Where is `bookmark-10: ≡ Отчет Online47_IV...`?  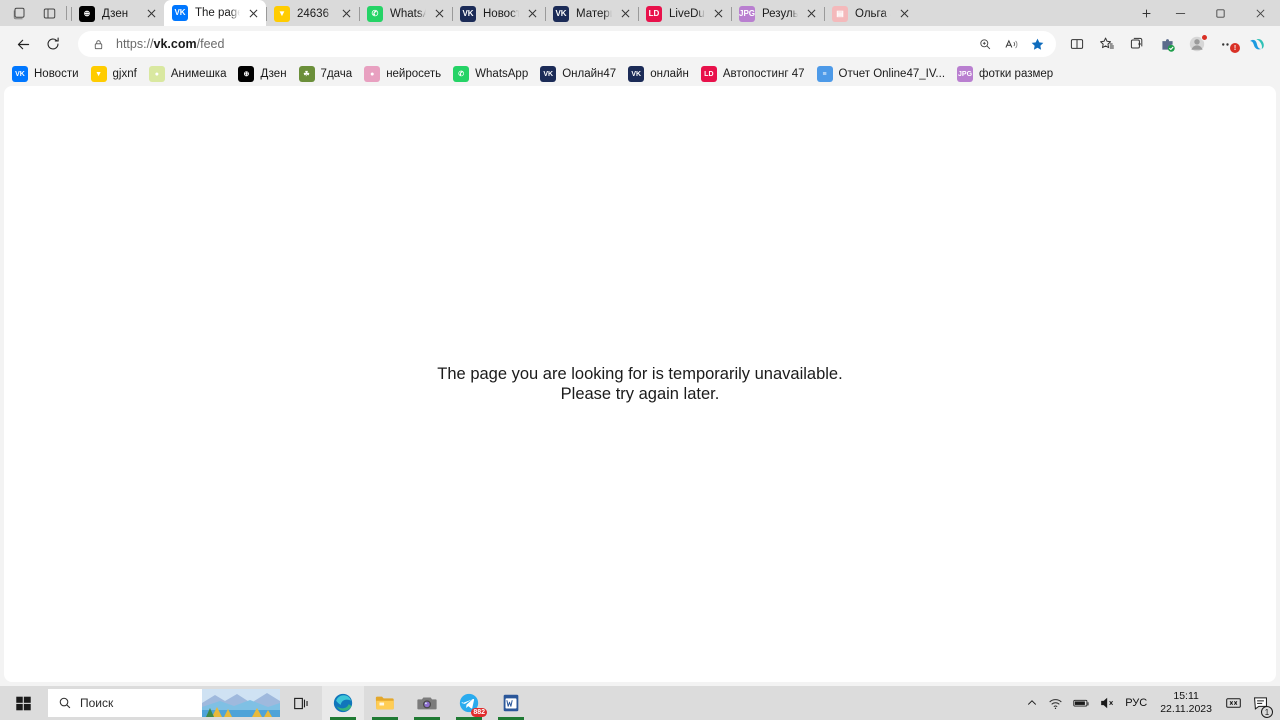
bookmark-10: ≡ Отчет Online47_IV... is located at coordinates (881, 74).